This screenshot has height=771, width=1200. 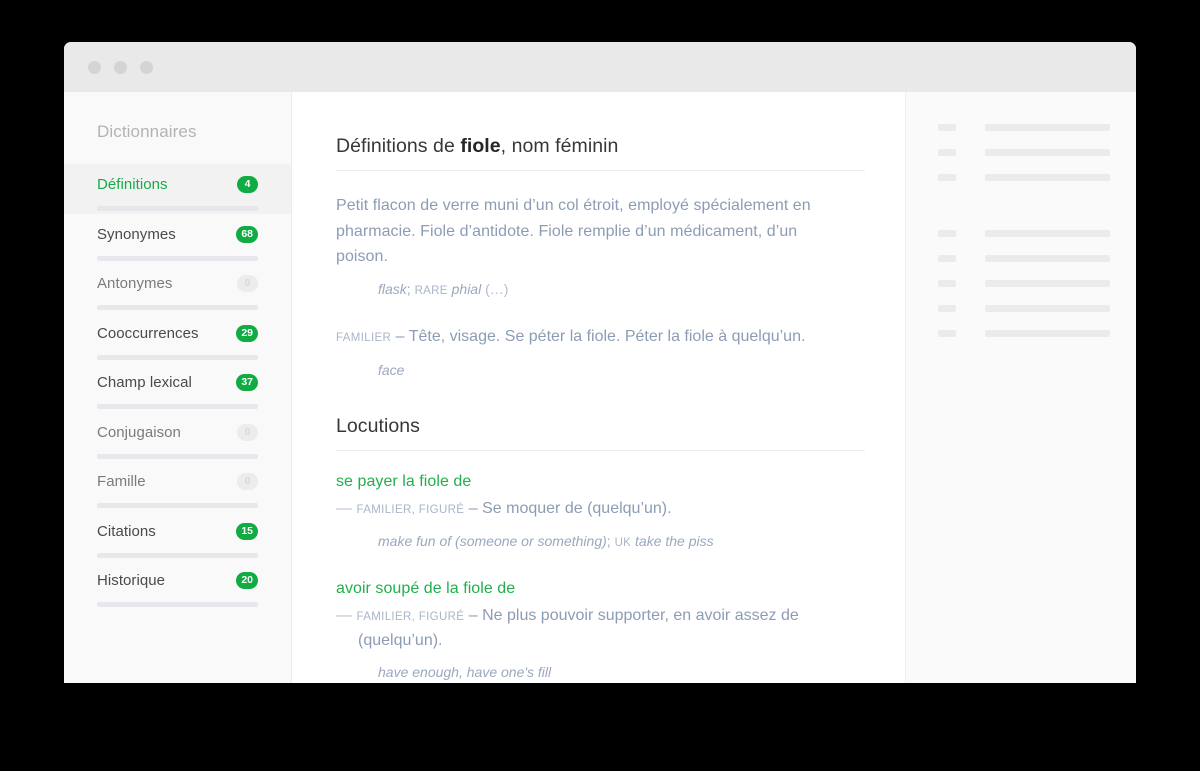 I want to click on sidebar-item-synonymes: Synonymes 68, so click(x=177, y=239).